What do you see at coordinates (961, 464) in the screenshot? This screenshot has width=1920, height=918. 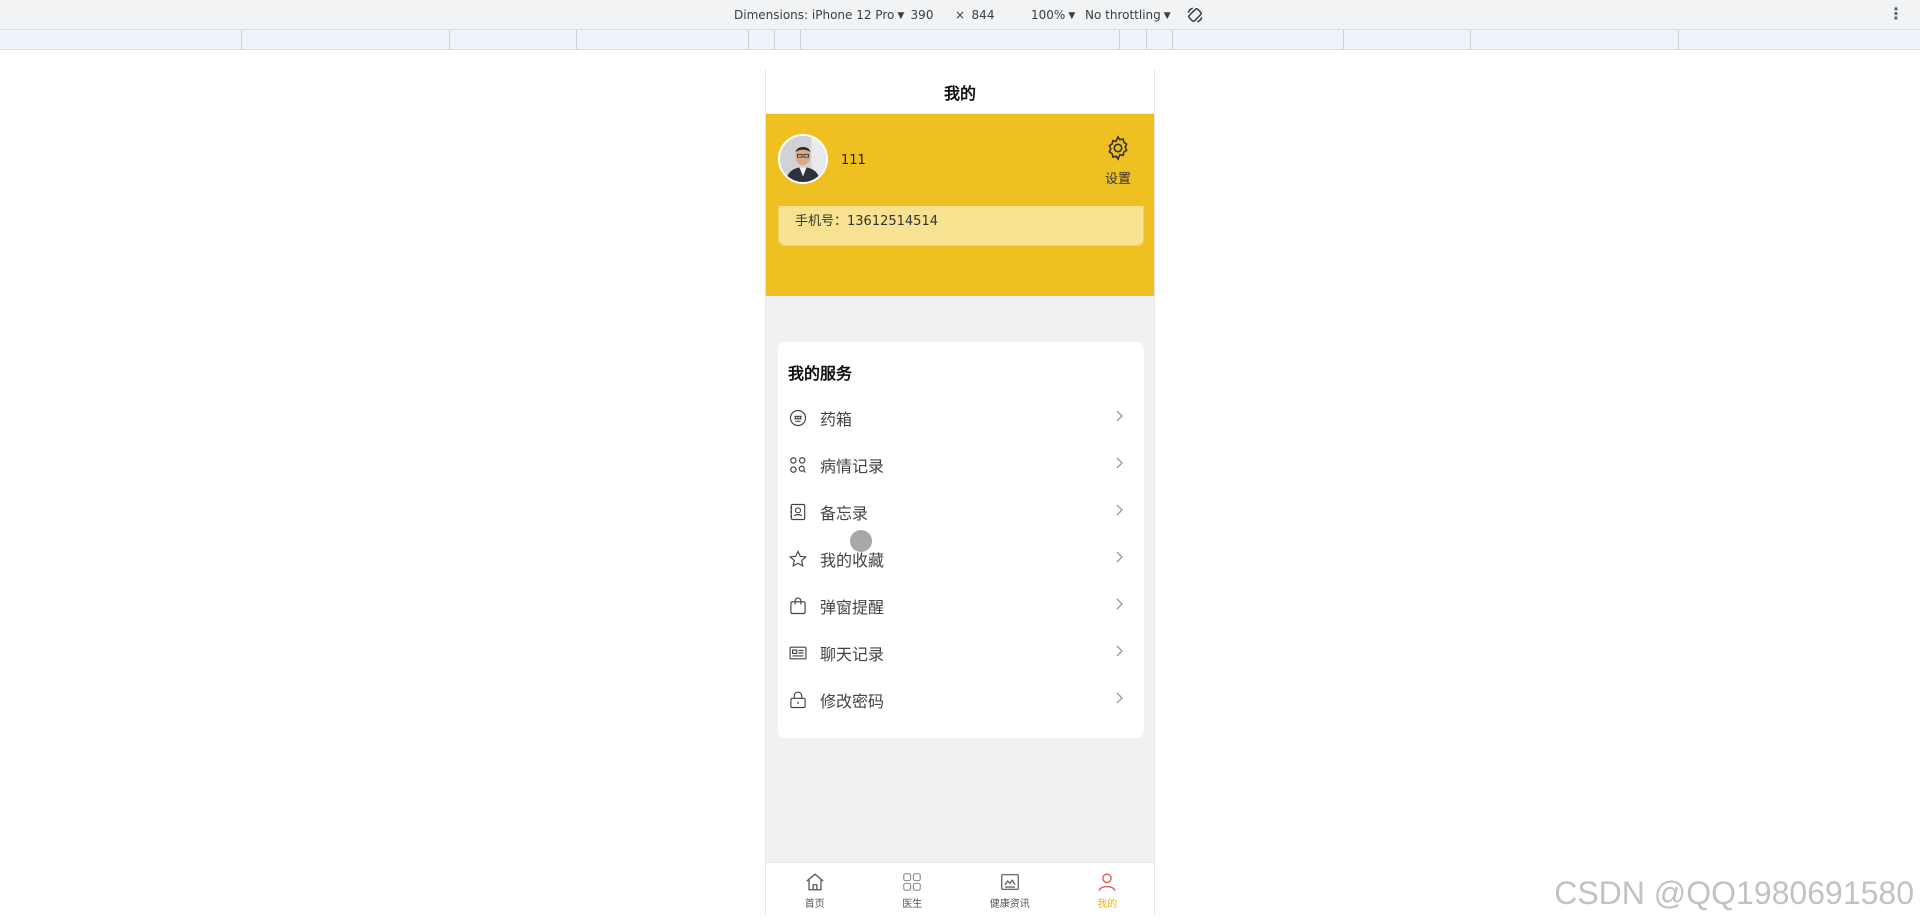 I see `service-item-condition-record: 病情记录` at bounding box center [961, 464].